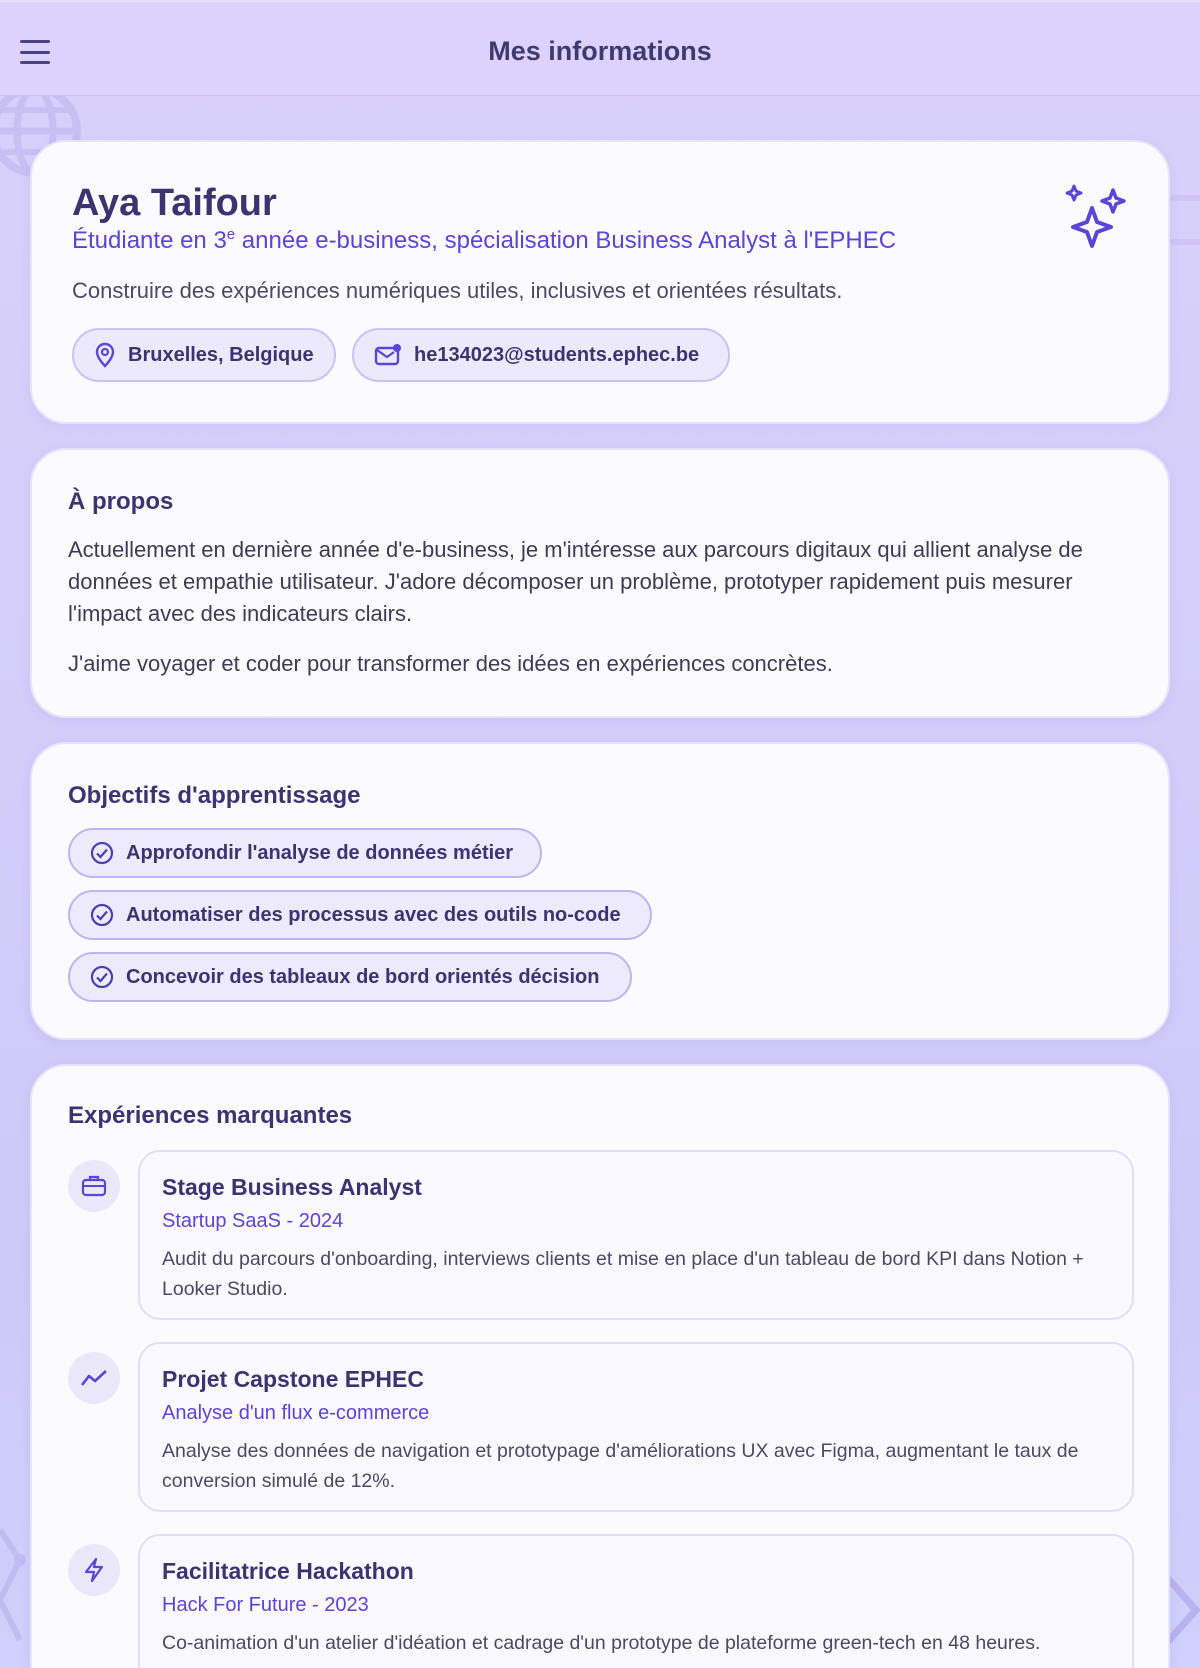 The width and height of the screenshot is (1200, 1668). I want to click on briefcase-icon, so click(94, 1186).